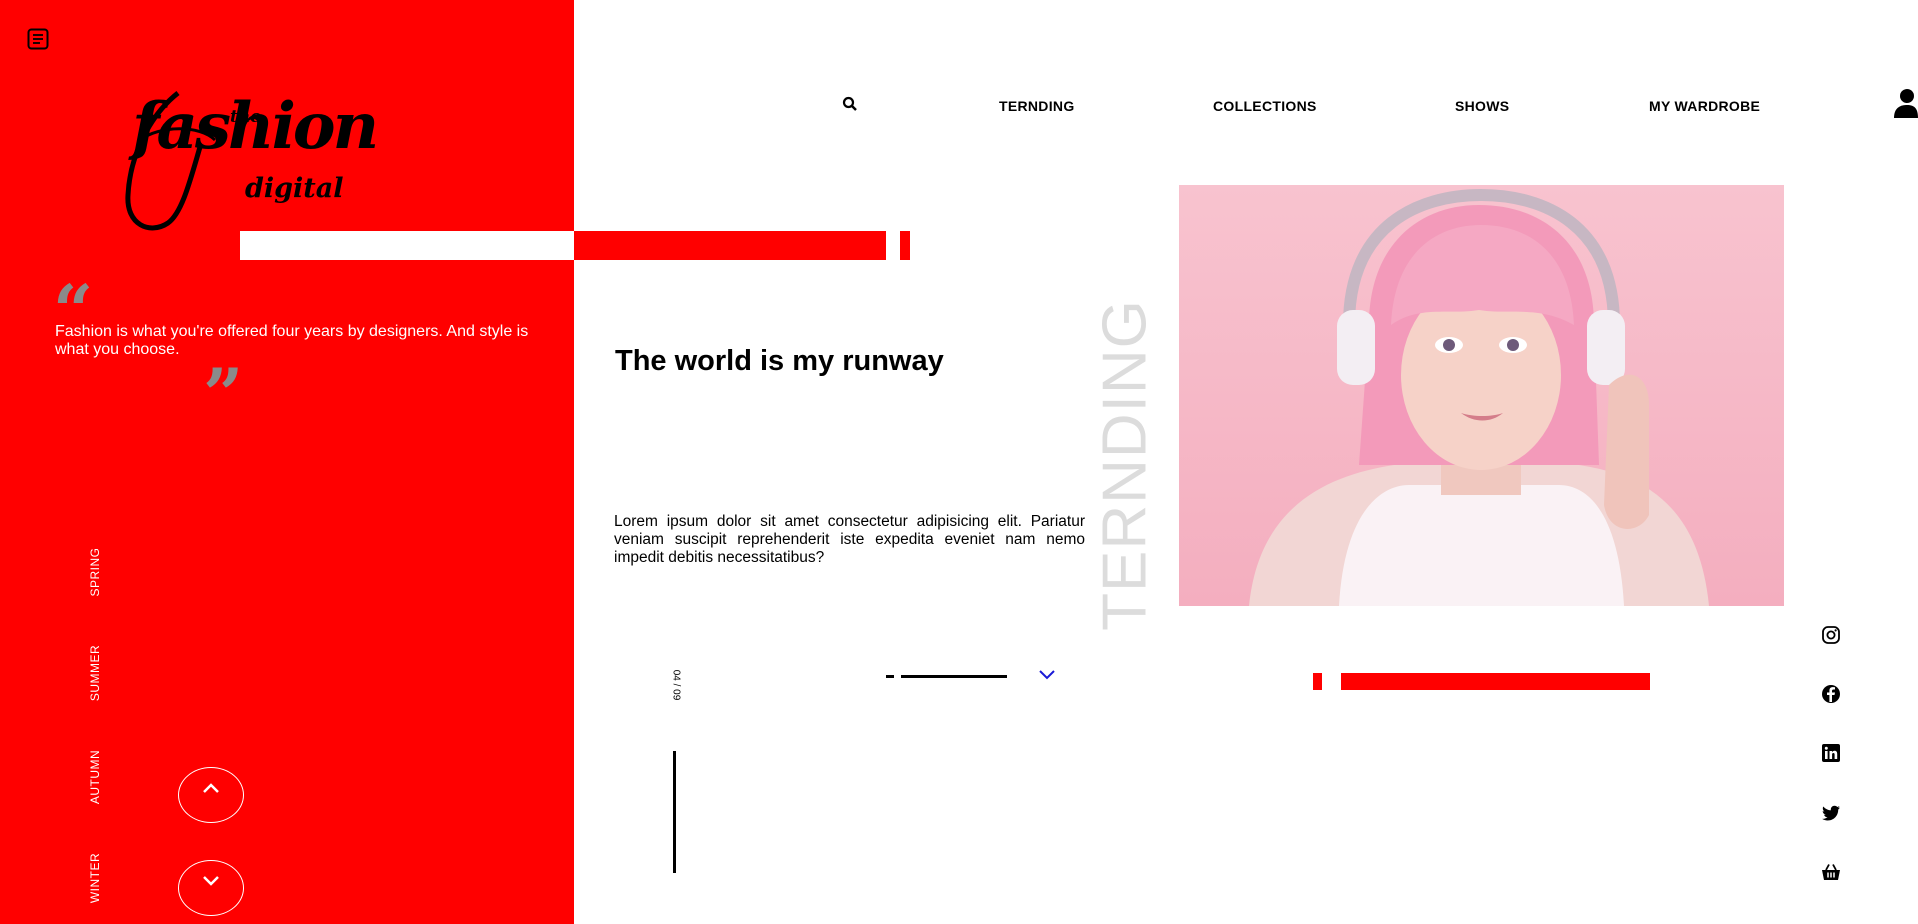 Image resolution: width=1918 pixels, height=924 pixels. Describe the element at coordinates (95, 572) in the screenshot. I see `season-label: SPRING` at that location.